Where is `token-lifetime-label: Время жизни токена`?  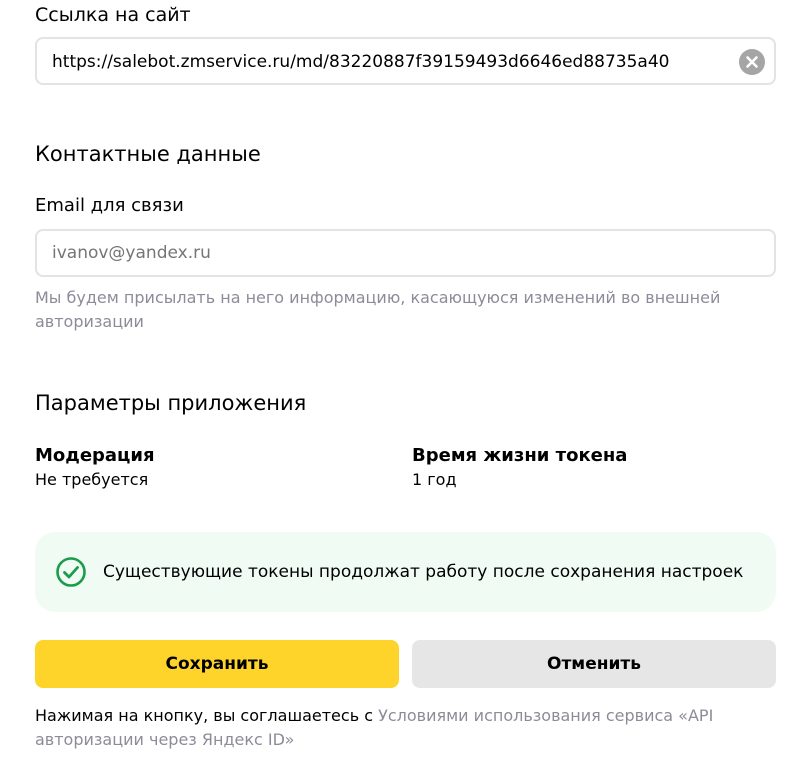 token-lifetime-label: Время жизни токена is located at coordinates (520, 455).